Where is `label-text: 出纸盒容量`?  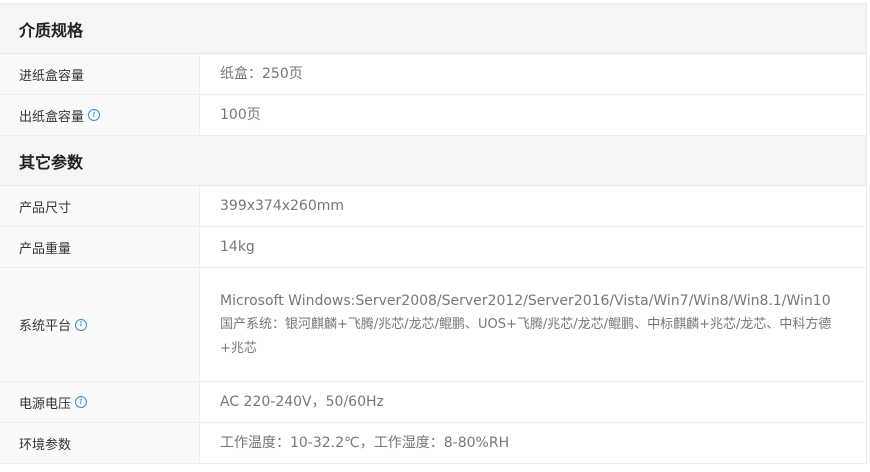
label-text: 出纸盒容量 is located at coordinates (52, 117).